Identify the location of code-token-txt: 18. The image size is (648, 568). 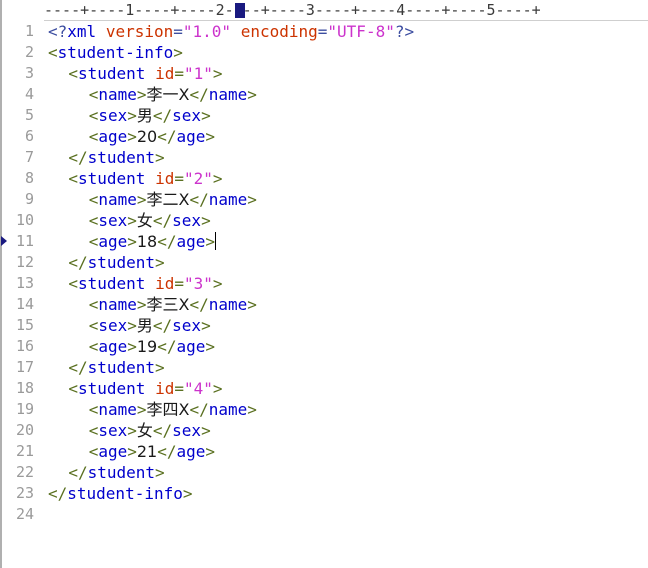
(147, 241).